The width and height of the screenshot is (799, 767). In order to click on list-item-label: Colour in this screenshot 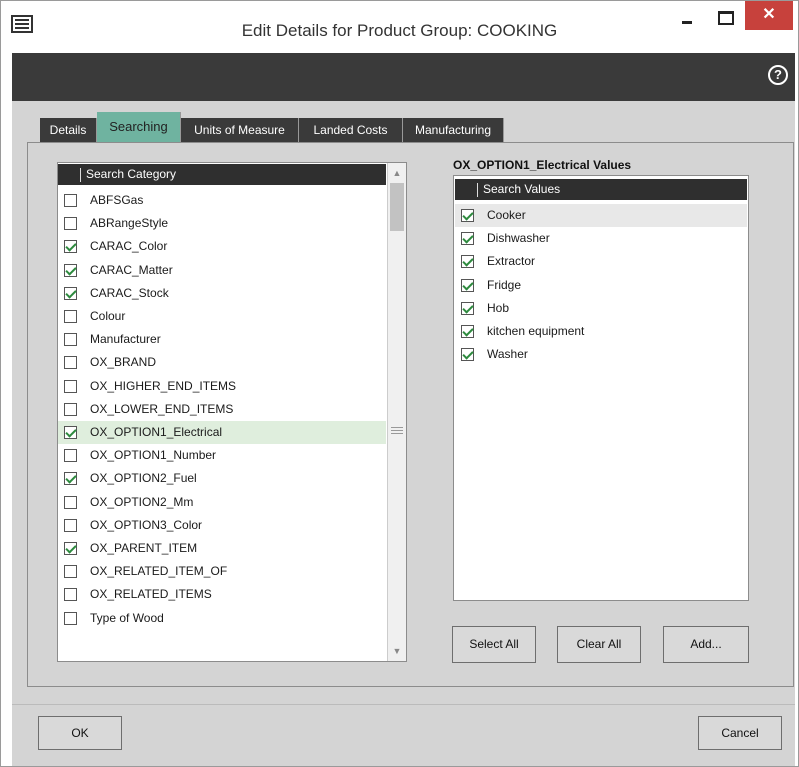, I will do `click(108, 316)`.